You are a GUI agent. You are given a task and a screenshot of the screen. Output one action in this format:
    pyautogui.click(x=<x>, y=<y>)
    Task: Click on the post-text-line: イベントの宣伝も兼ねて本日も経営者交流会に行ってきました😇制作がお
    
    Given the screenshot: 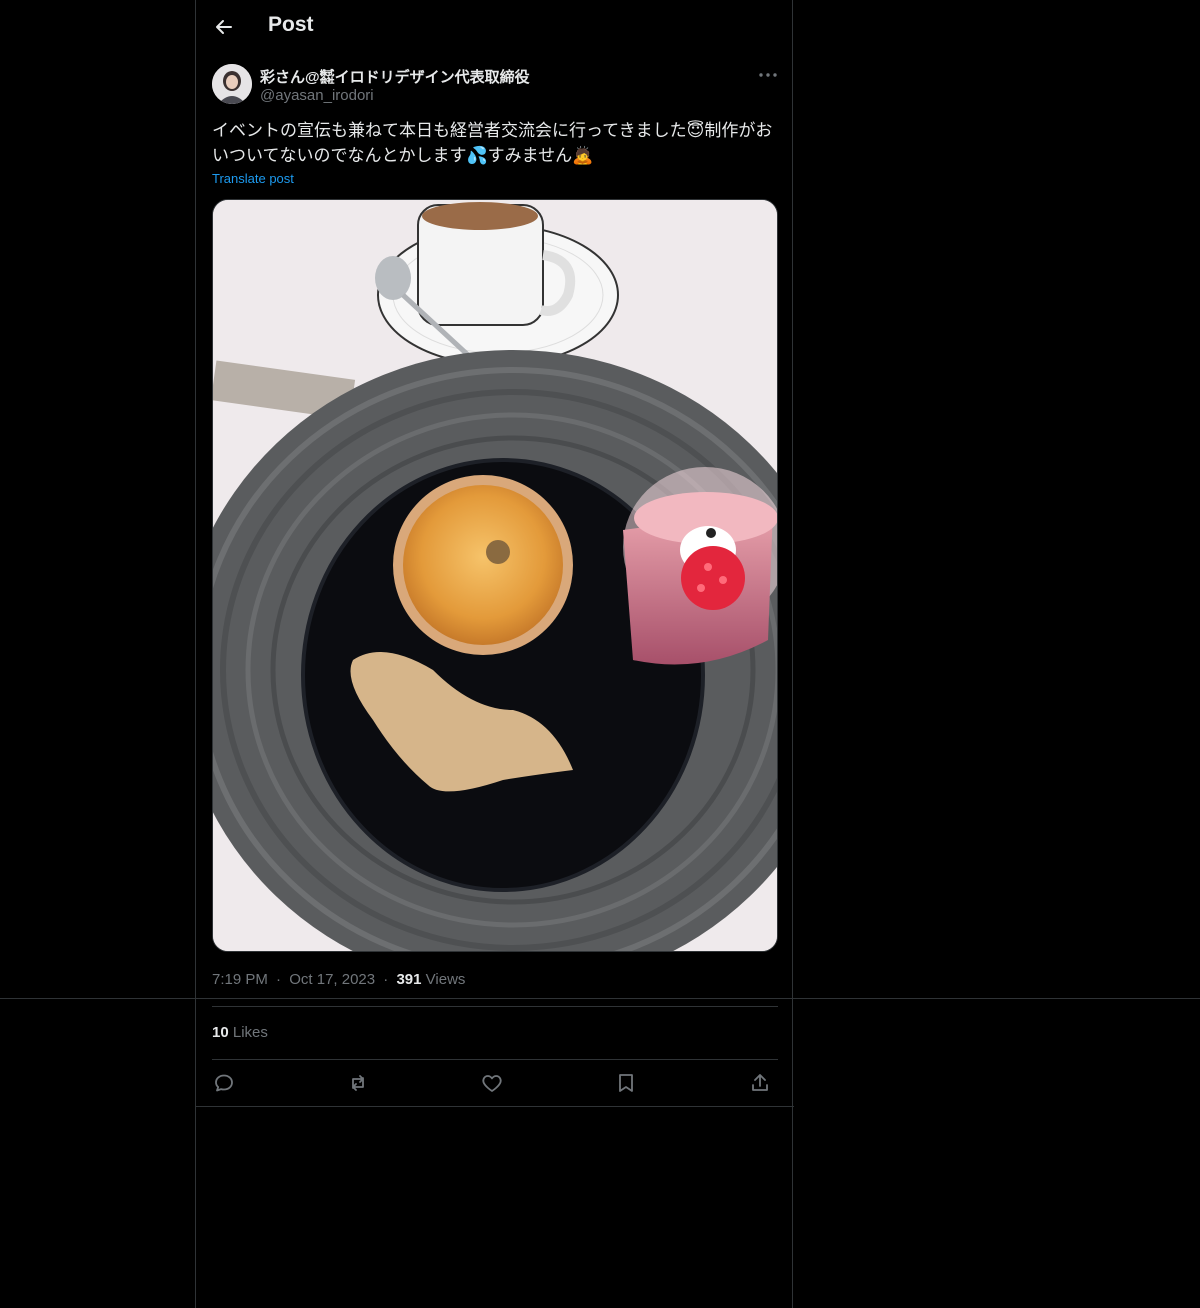 What is the action you would take?
    pyautogui.click(x=492, y=130)
    